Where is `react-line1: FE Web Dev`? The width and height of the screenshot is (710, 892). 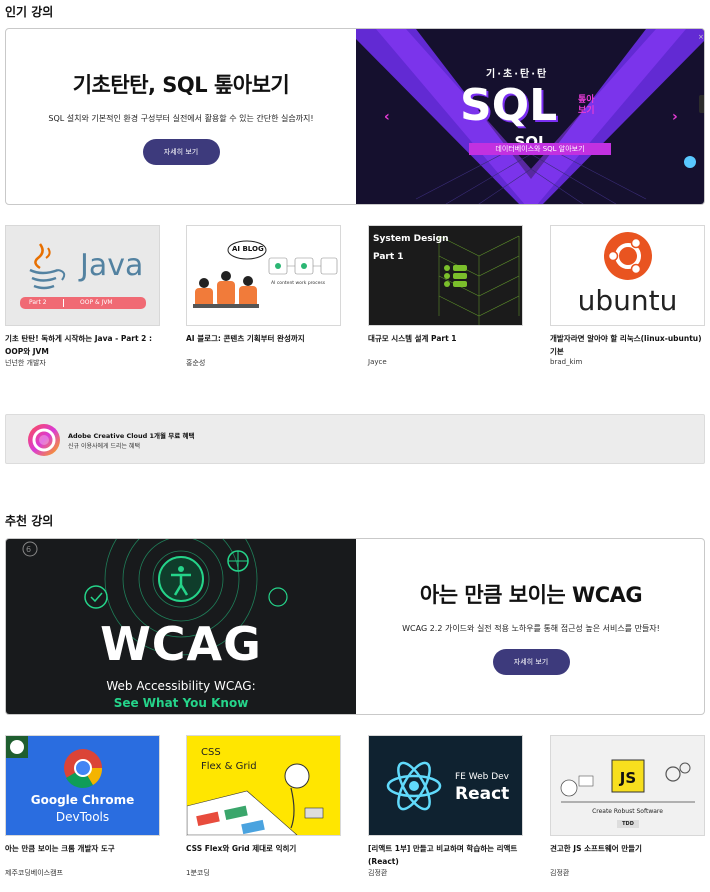 react-line1: FE Web Dev is located at coordinates (482, 777).